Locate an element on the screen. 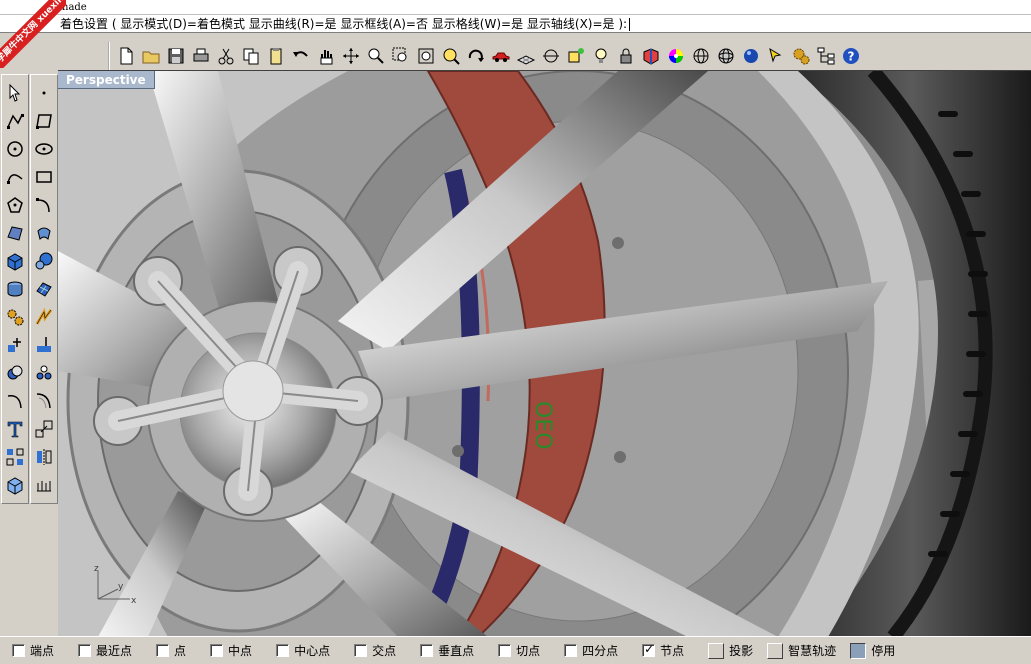 The height and width of the screenshot is (664, 1031). osnap-knot-checkbox is located at coordinates (649, 649).